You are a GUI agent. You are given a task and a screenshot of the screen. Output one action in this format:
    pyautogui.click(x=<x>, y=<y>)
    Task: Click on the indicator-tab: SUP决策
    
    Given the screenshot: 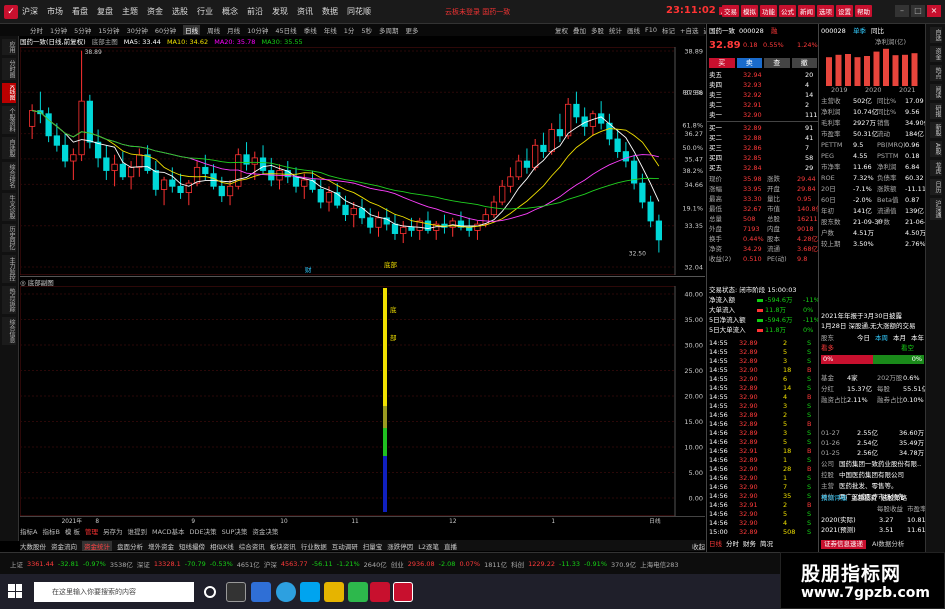 What is the action you would take?
    pyautogui.click(x=235, y=531)
    